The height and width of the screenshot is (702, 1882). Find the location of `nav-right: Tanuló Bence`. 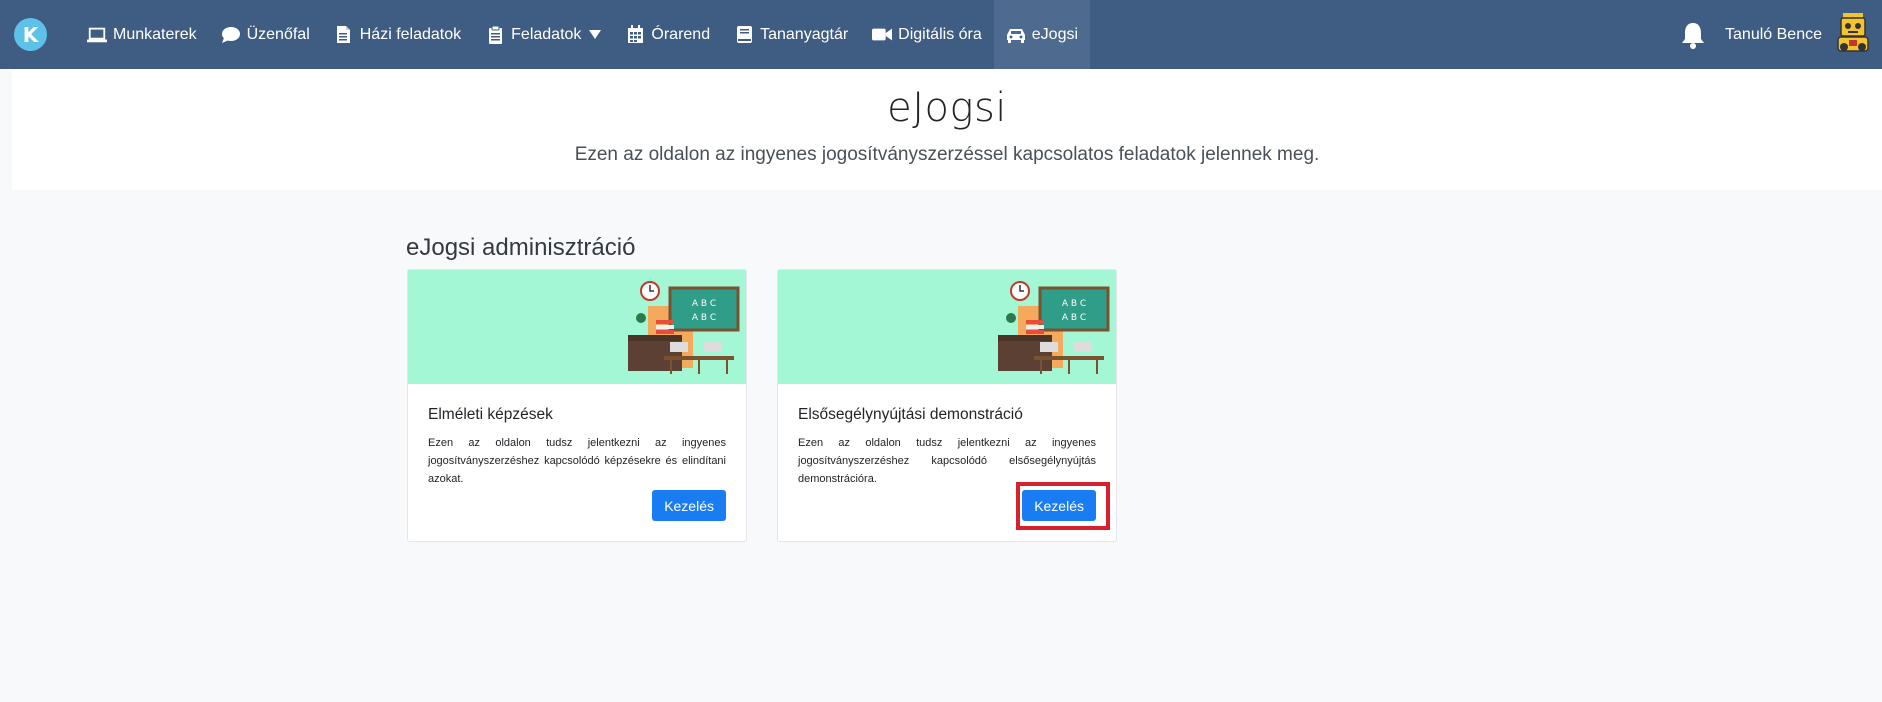

nav-right: Tanuló Bence is located at coordinates (1780, 34).